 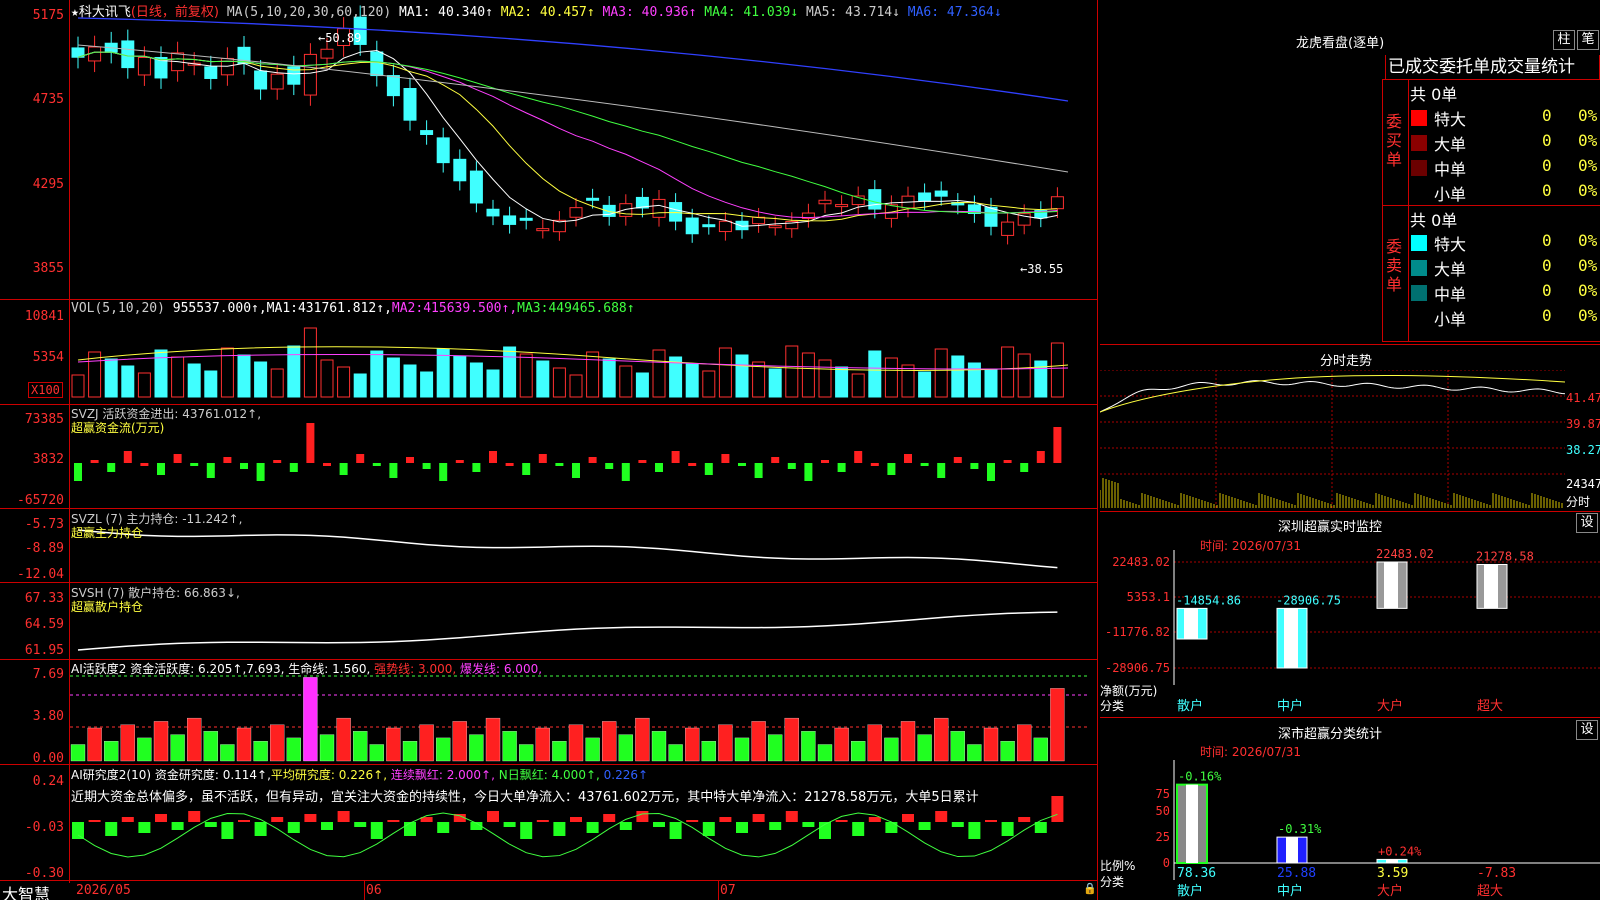 I want to click on stat-ytick: 0, so click(x=1166, y=863).